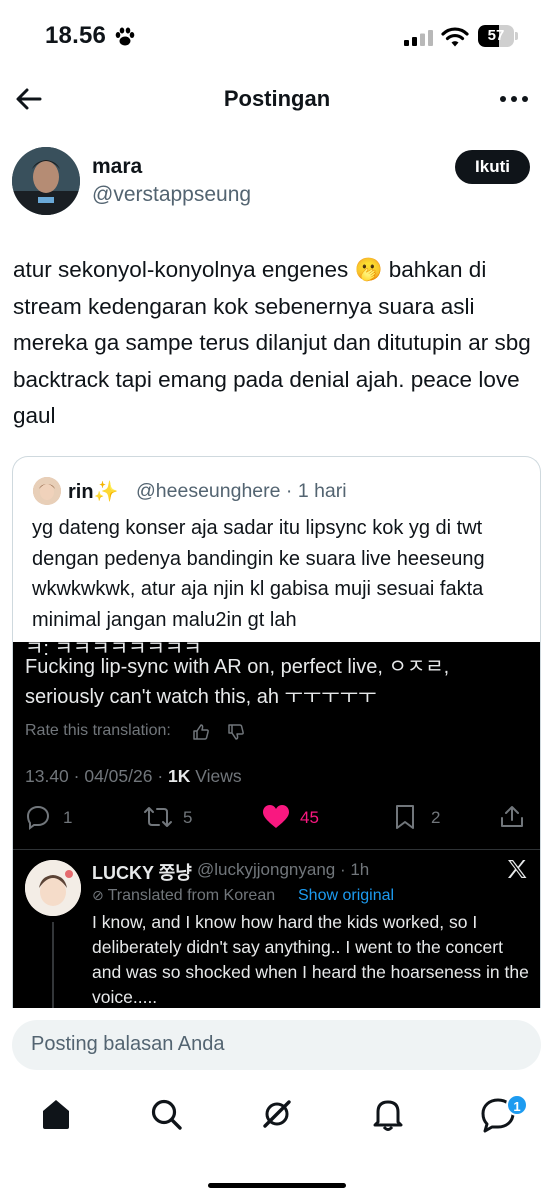  What do you see at coordinates (514, 99) in the screenshot?
I see `more-options-icon` at bounding box center [514, 99].